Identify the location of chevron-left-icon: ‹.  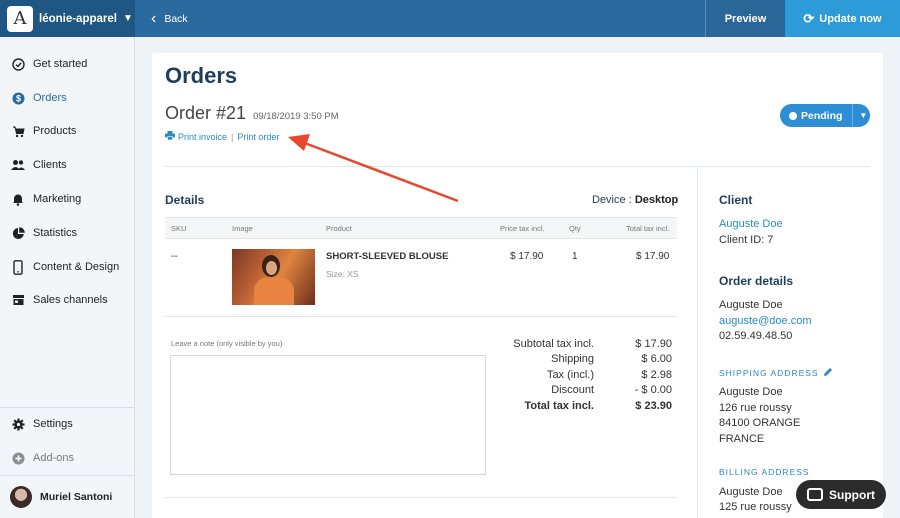
(154, 18).